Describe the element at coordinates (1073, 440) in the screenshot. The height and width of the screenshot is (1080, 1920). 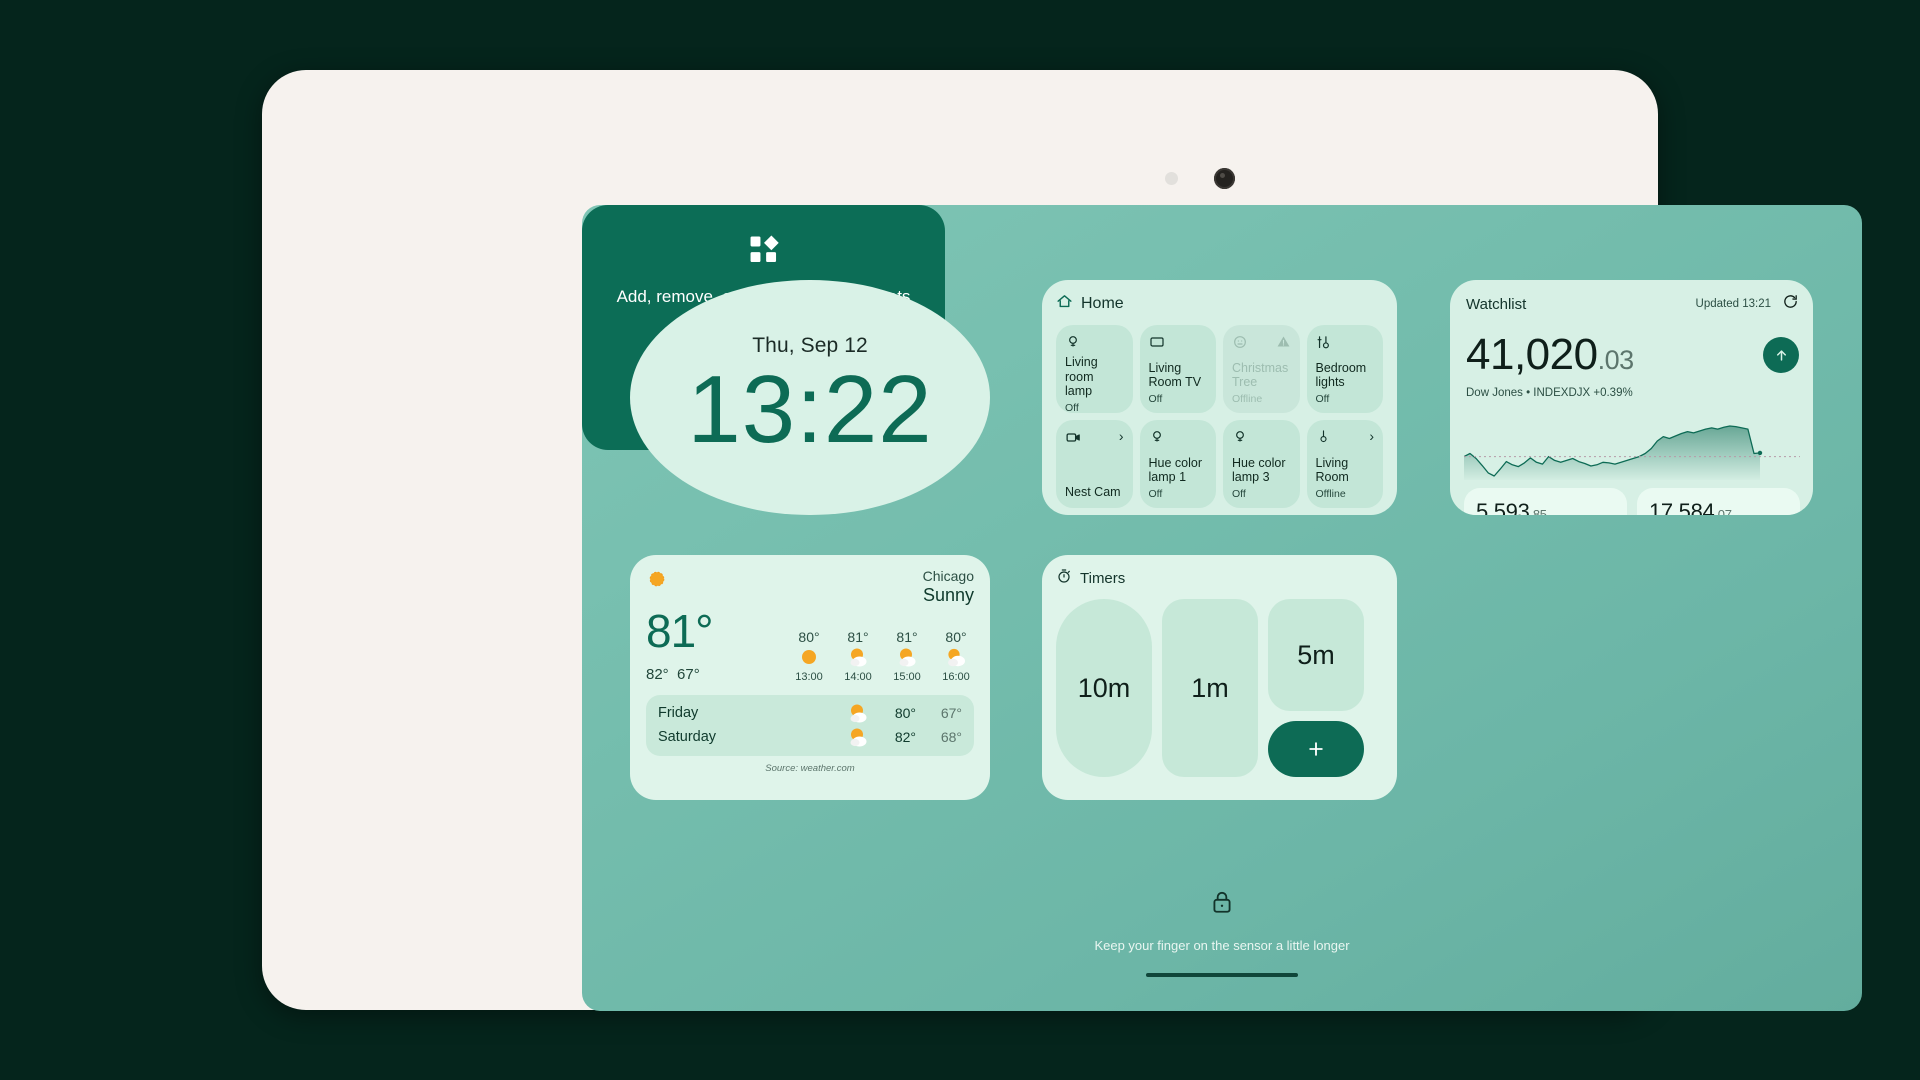
I see `camera-icon` at that location.